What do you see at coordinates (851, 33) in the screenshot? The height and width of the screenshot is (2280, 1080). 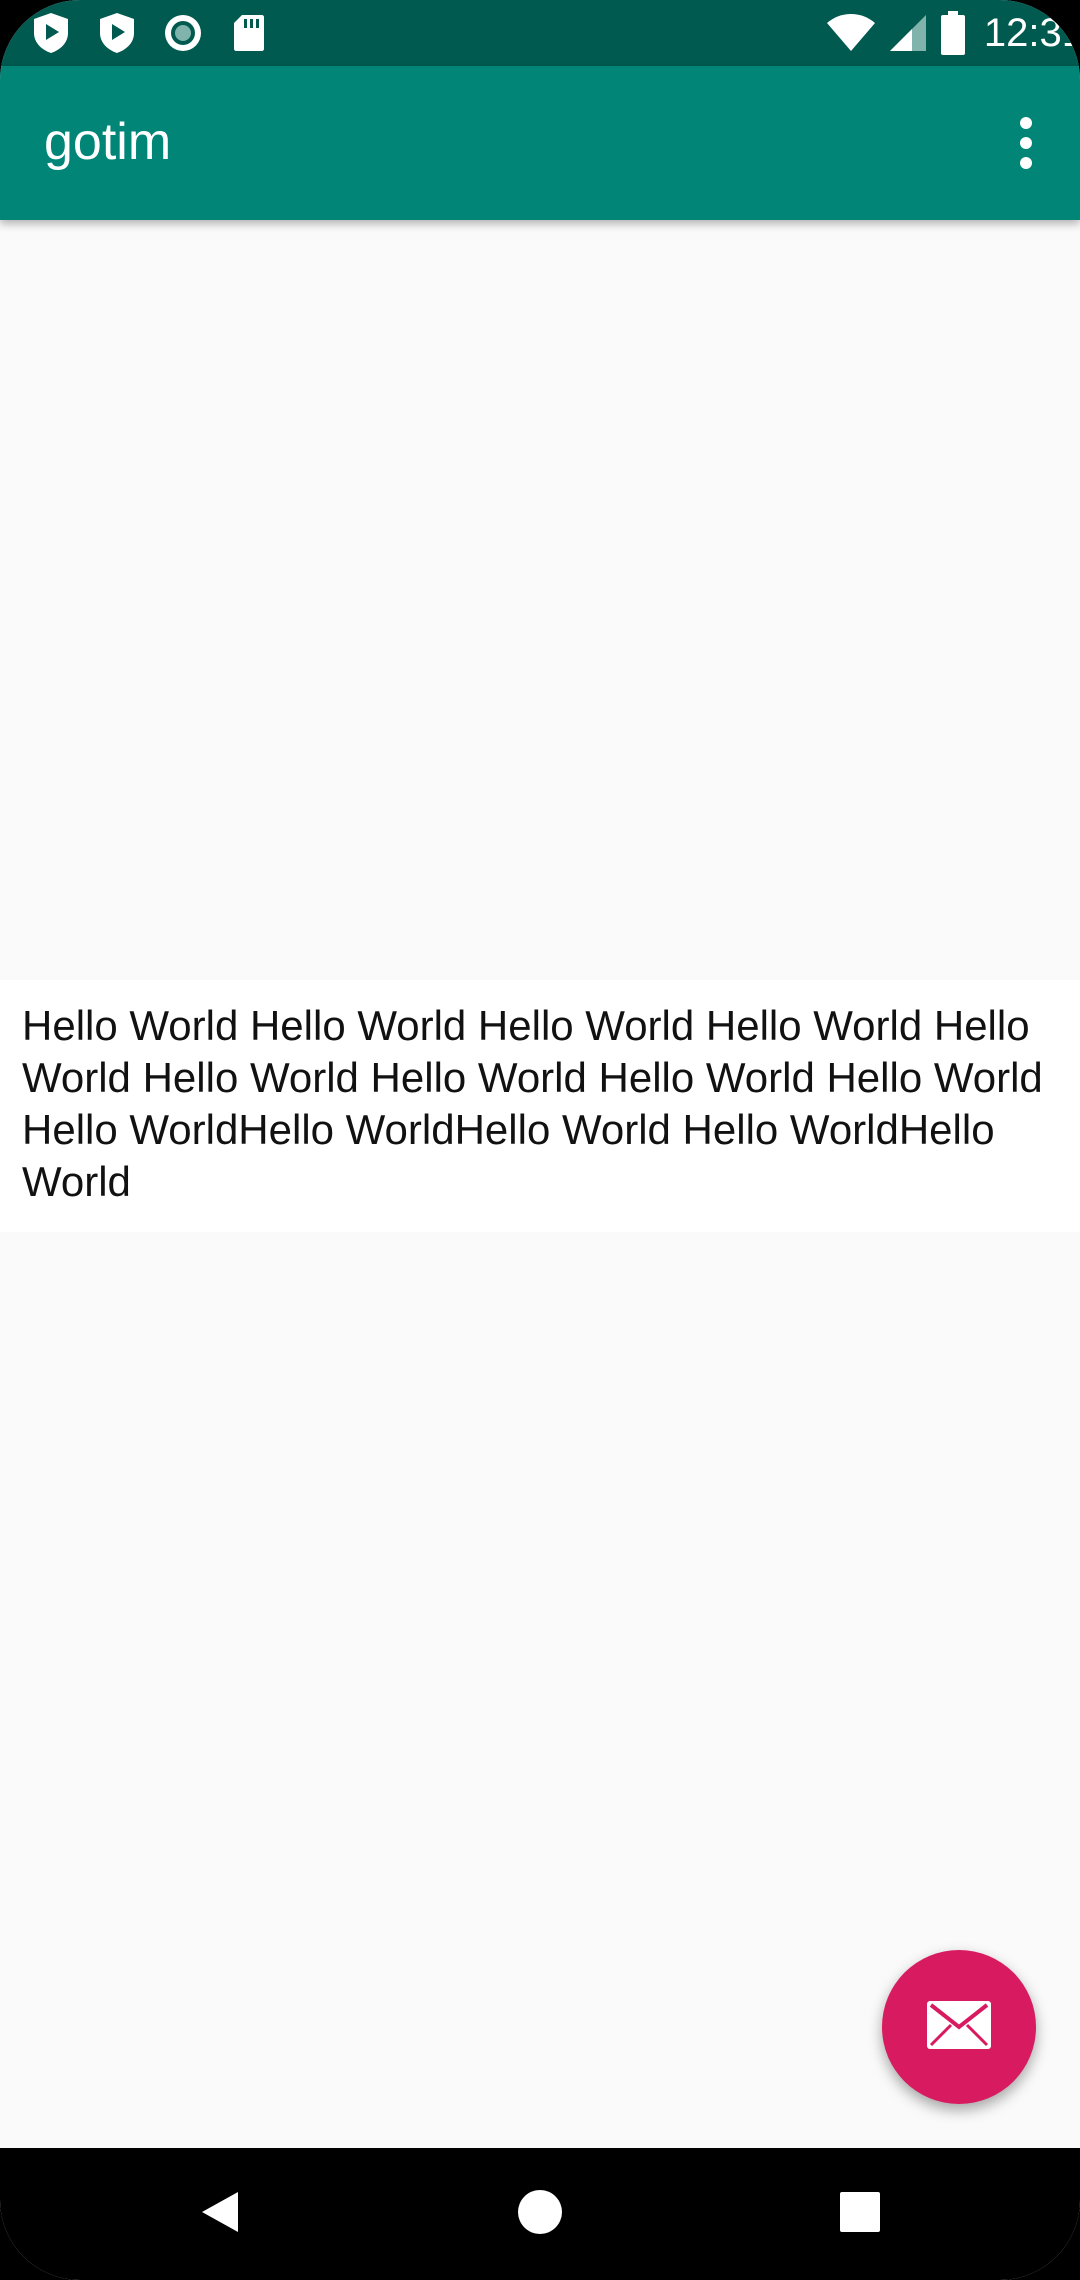 I see `wifi-icon` at bounding box center [851, 33].